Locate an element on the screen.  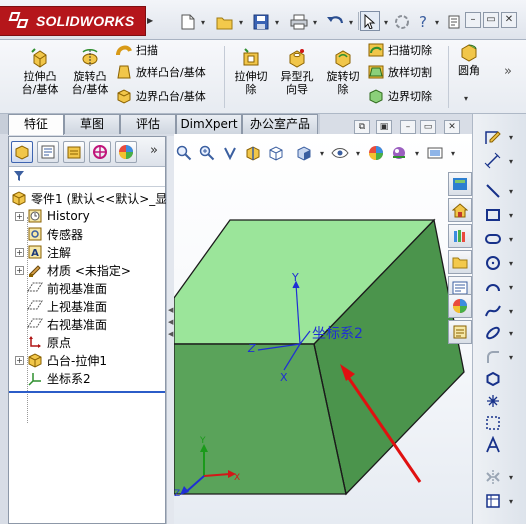
hole-wizard-button: 异型孔 向导 is located at coordinates (297, 72).